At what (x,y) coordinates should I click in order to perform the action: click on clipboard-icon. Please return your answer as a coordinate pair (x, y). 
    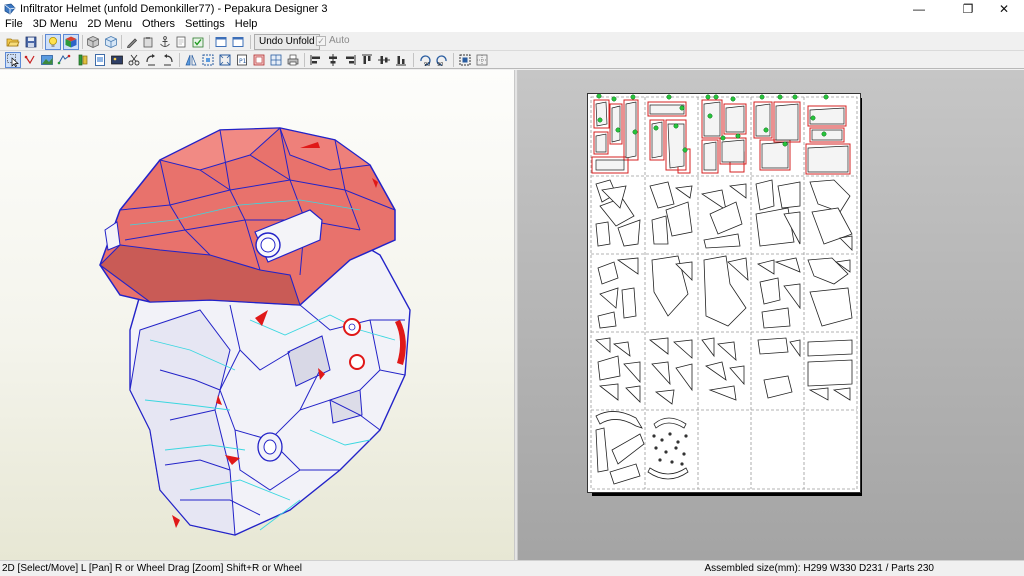
    Looking at the image, I should click on (148, 42).